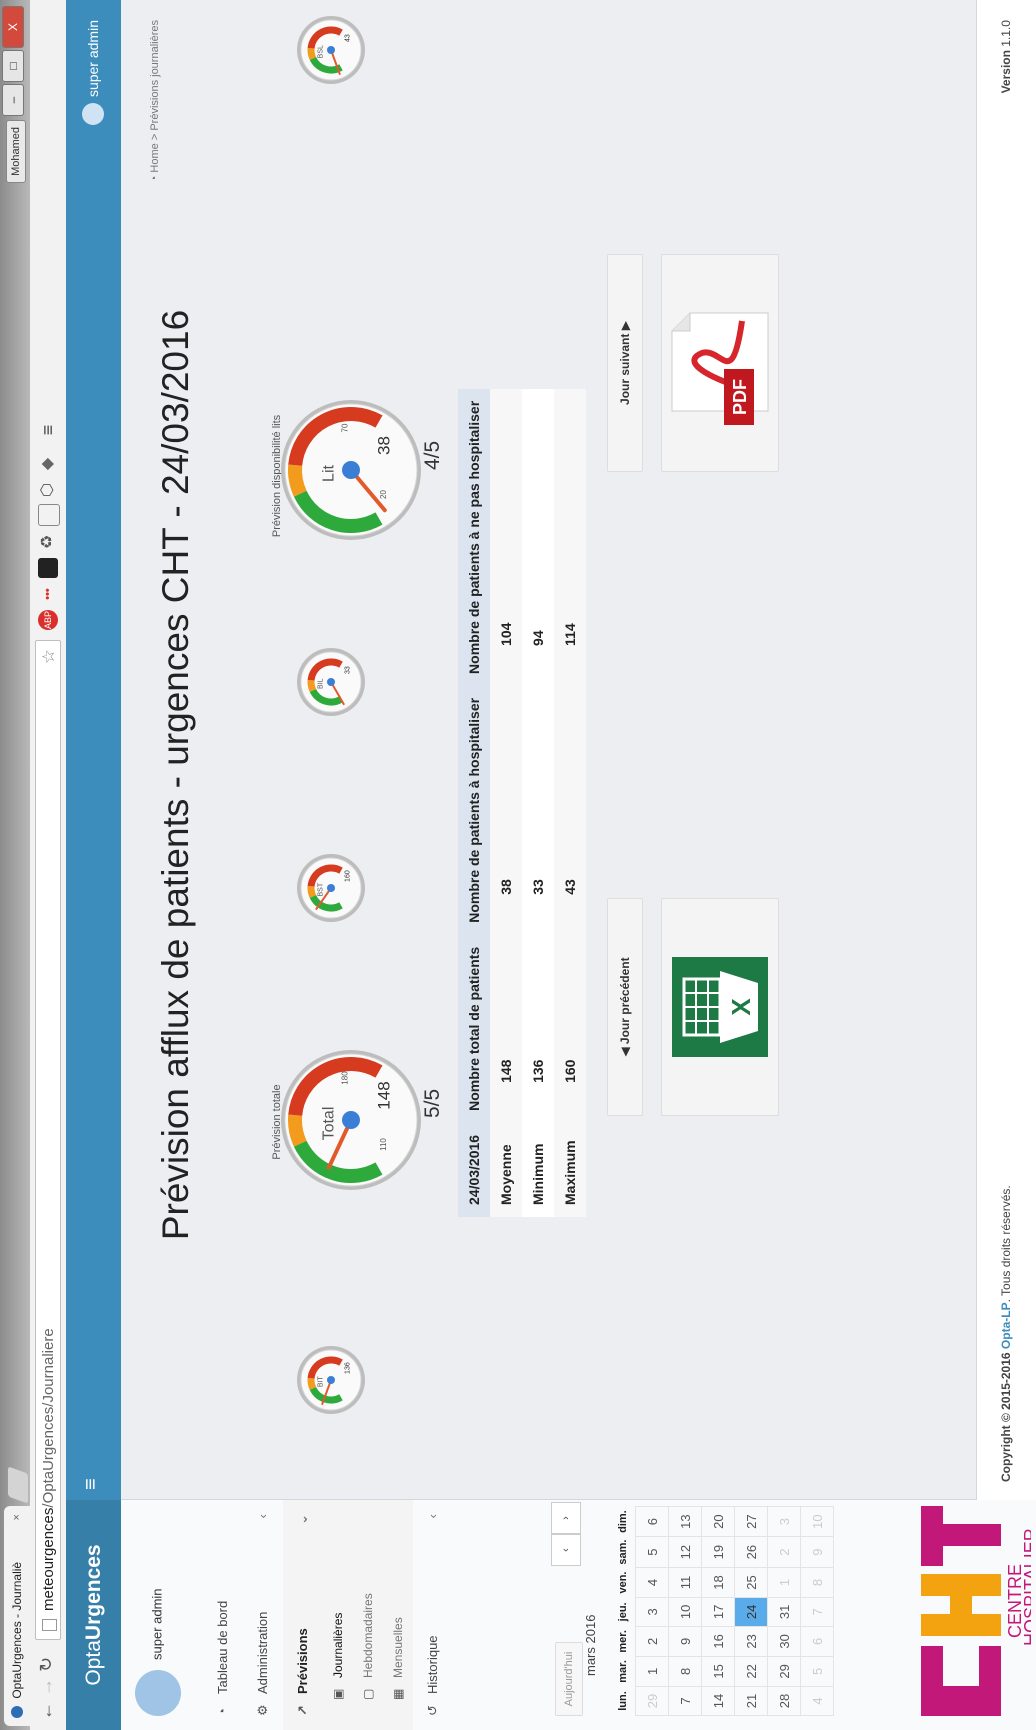  What do you see at coordinates (474, 1028) in the screenshot?
I see `table-header-cell: Nombre total de patients` at bounding box center [474, 1028].